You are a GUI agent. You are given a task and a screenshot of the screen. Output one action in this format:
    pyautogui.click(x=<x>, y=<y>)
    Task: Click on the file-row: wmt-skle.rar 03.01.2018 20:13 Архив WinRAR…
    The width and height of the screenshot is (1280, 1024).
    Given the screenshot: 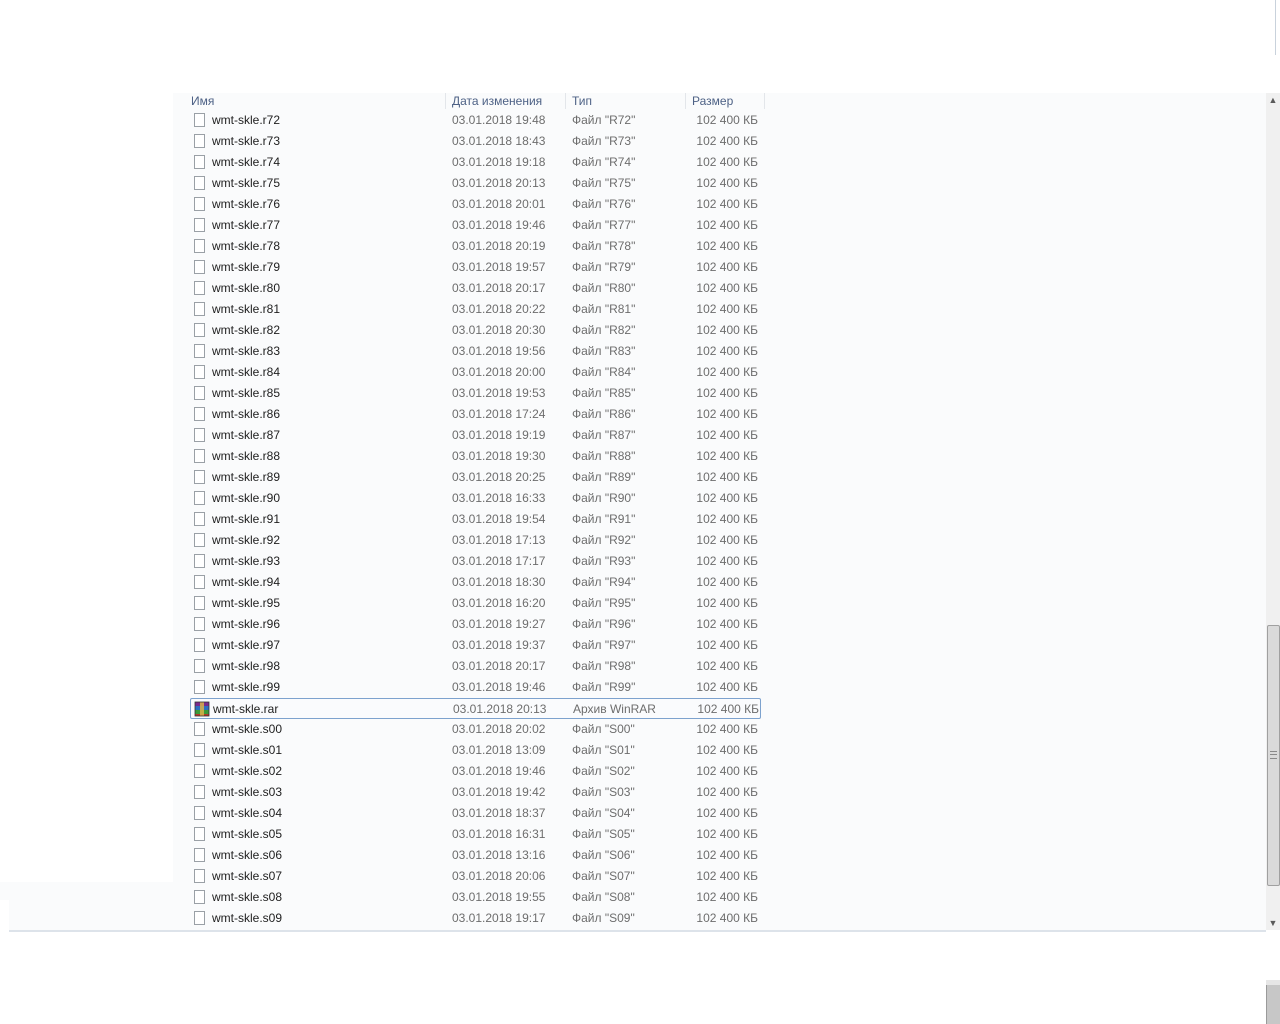 What is the action you would take?
    pyautogui.click(x=475, y=708)
    